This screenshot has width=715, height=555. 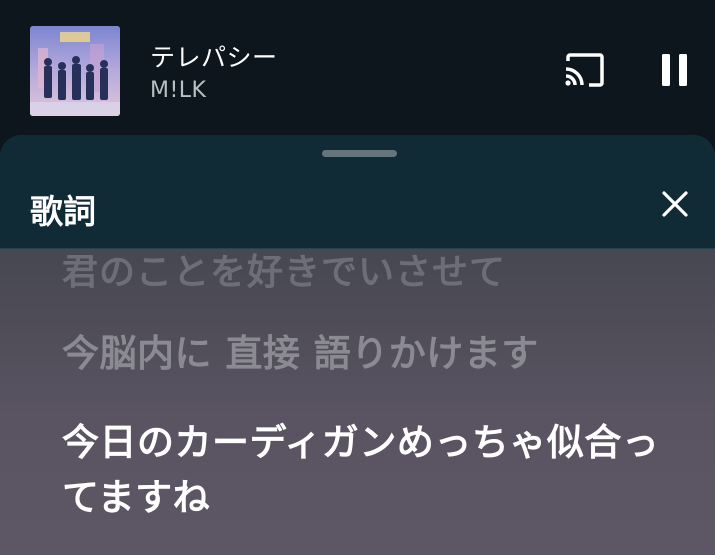 I want to click on album-cover-image, so click(x=75, y=71).